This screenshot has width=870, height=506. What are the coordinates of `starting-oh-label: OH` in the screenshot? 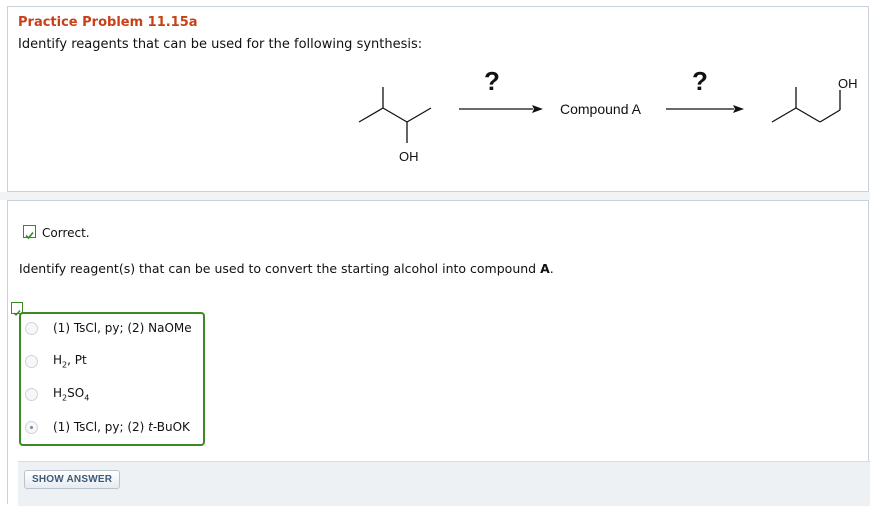 It's located at (409, 156).